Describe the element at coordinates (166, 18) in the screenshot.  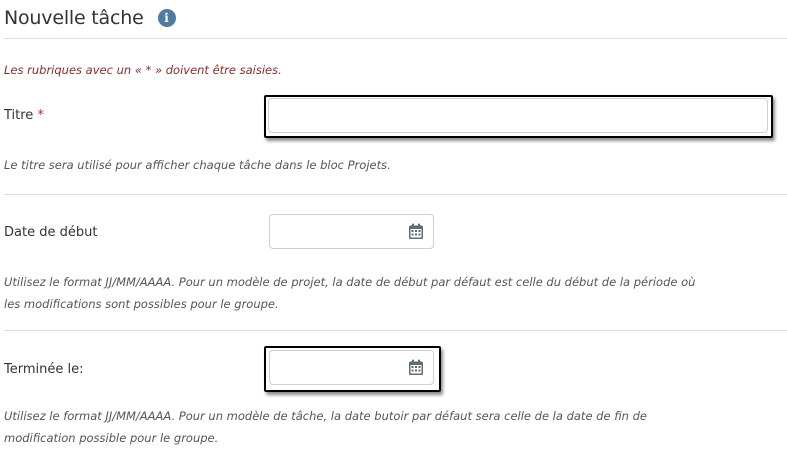
I see `info-icon: i` at that location.